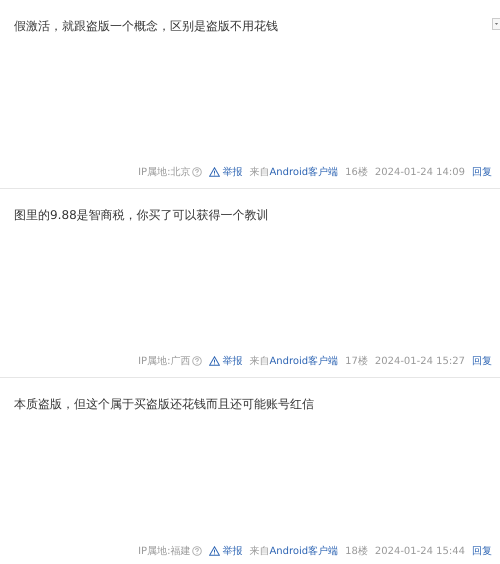  What do you see at coordinates (146, 26) in the screenshot?
I see `post-text: 假激活，就跟盗版一个概念，区别是盗版不用花钱` at bounding box center [146, 26].